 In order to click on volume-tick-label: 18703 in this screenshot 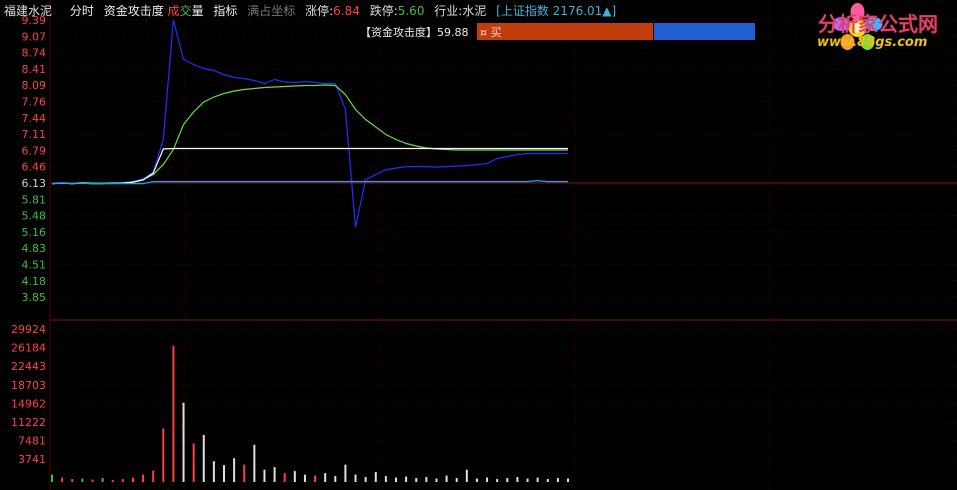, I will do `click(28, 385)`.